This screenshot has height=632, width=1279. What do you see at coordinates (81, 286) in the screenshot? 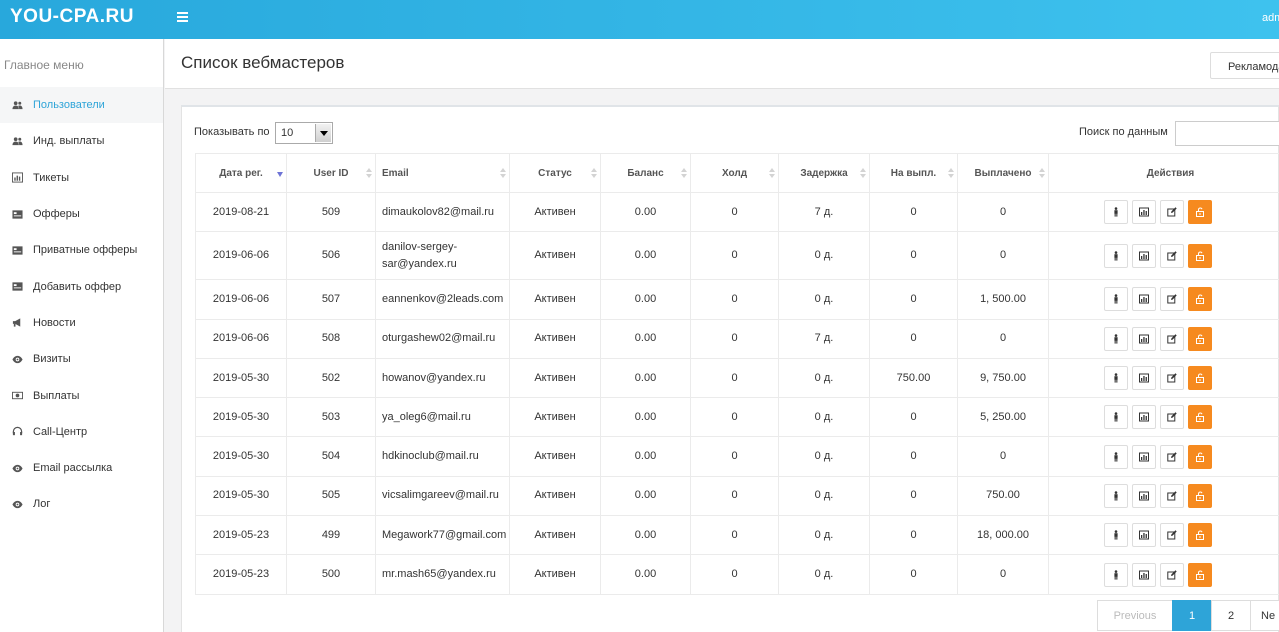
I see `sidebar-item-5: Добавить оффер` at bounding box center [81, 286].